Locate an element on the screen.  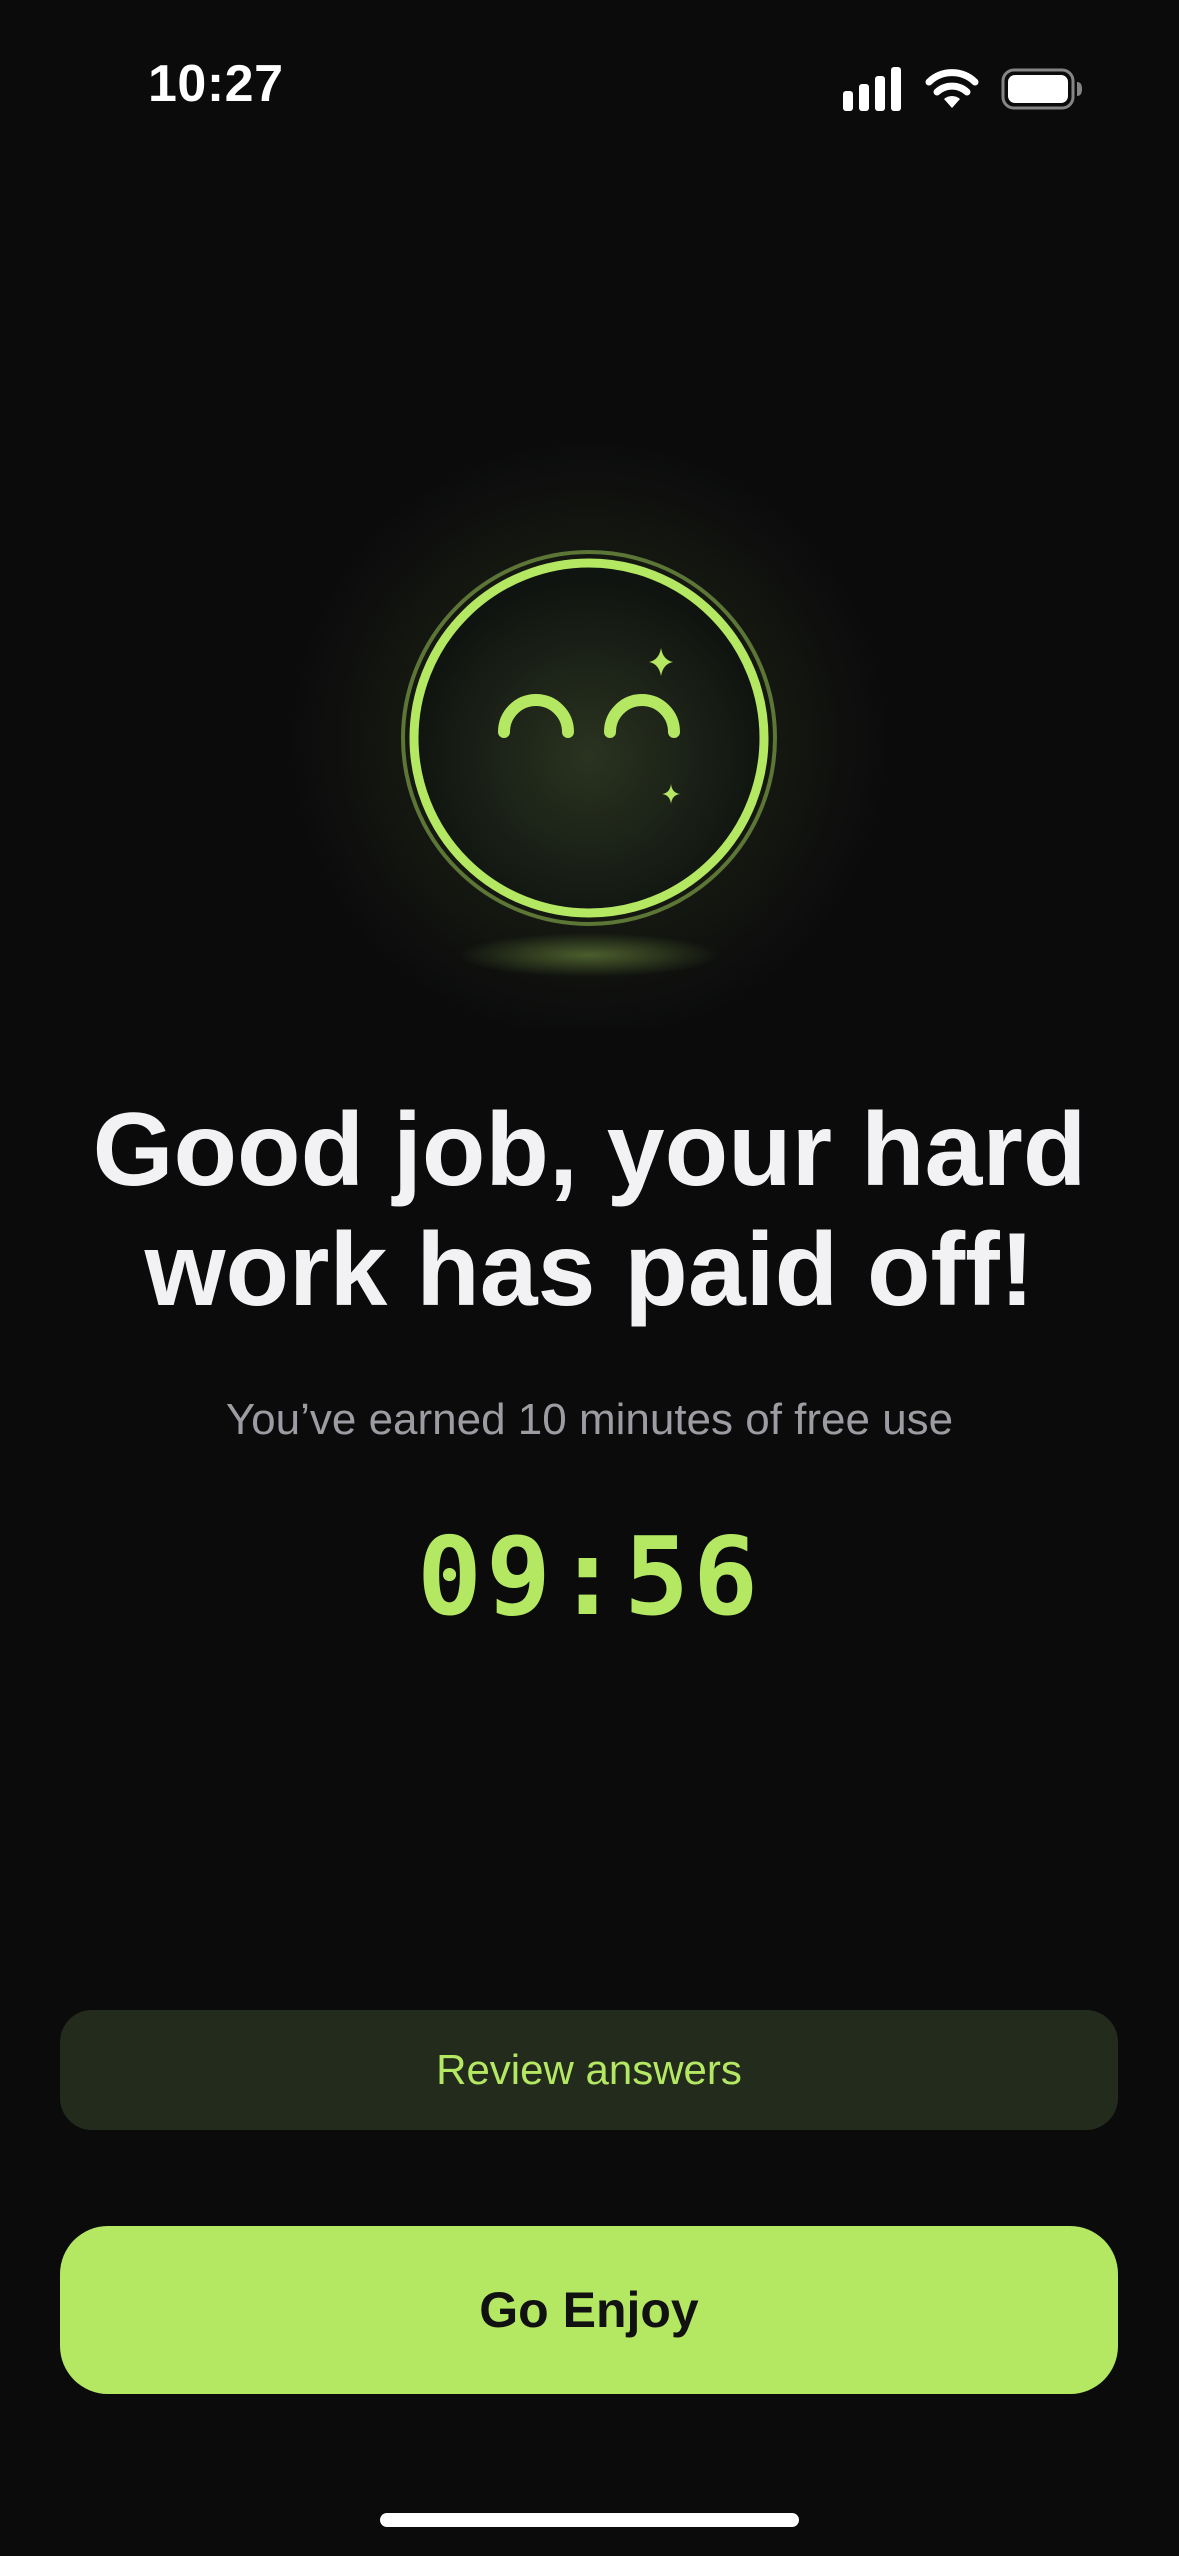
subtitle: You’ve earned 10 minutes of free use is located at coordinates (589, 1419).